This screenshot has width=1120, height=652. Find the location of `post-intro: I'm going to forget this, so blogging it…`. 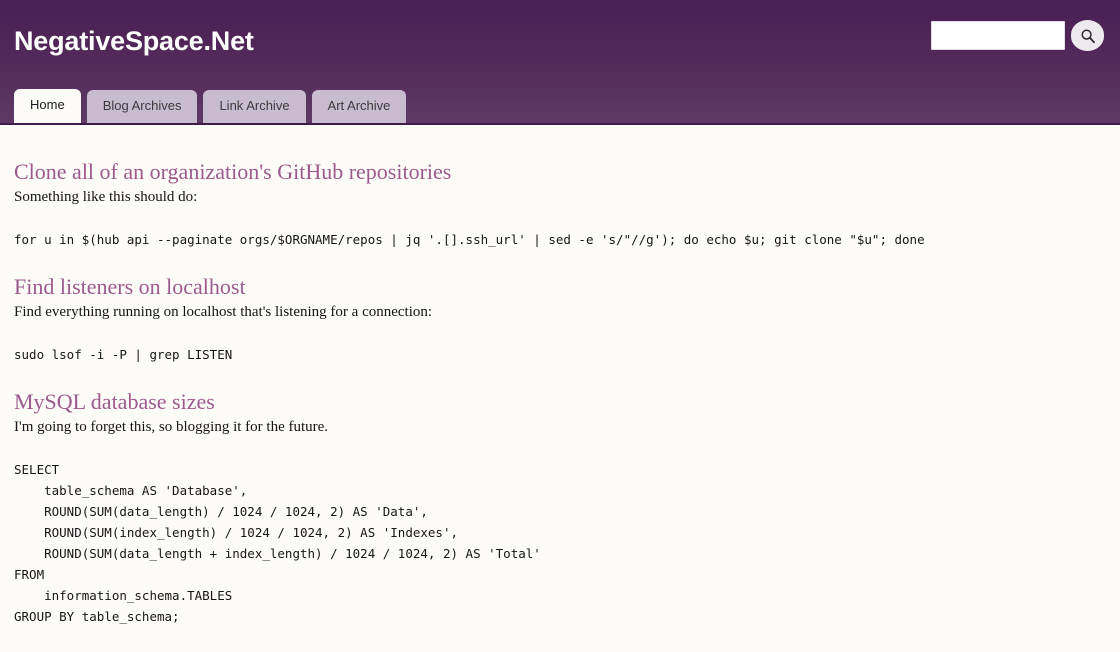

post-intro: I'm going to forget this, so blogging it… is located at coordinates (171, 427).